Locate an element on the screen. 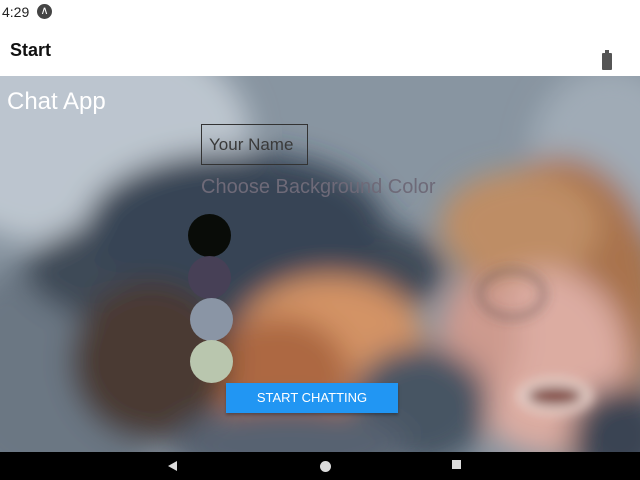 The image size is (640, 480). page-title: Start is located at coordinates (31, 50).